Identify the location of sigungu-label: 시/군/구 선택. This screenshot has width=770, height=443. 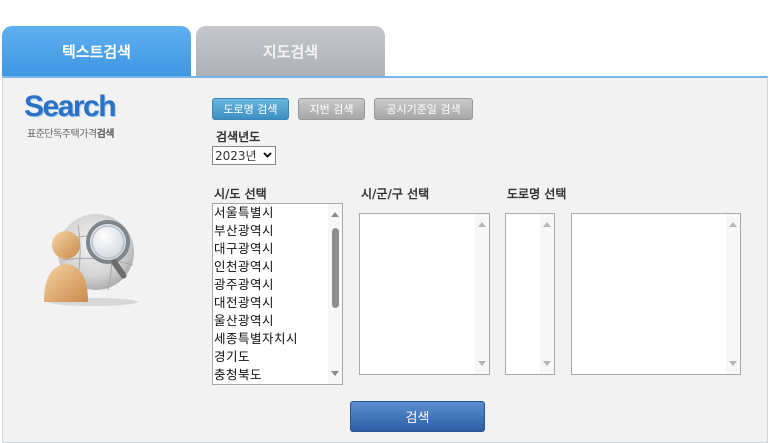
(395, 194).